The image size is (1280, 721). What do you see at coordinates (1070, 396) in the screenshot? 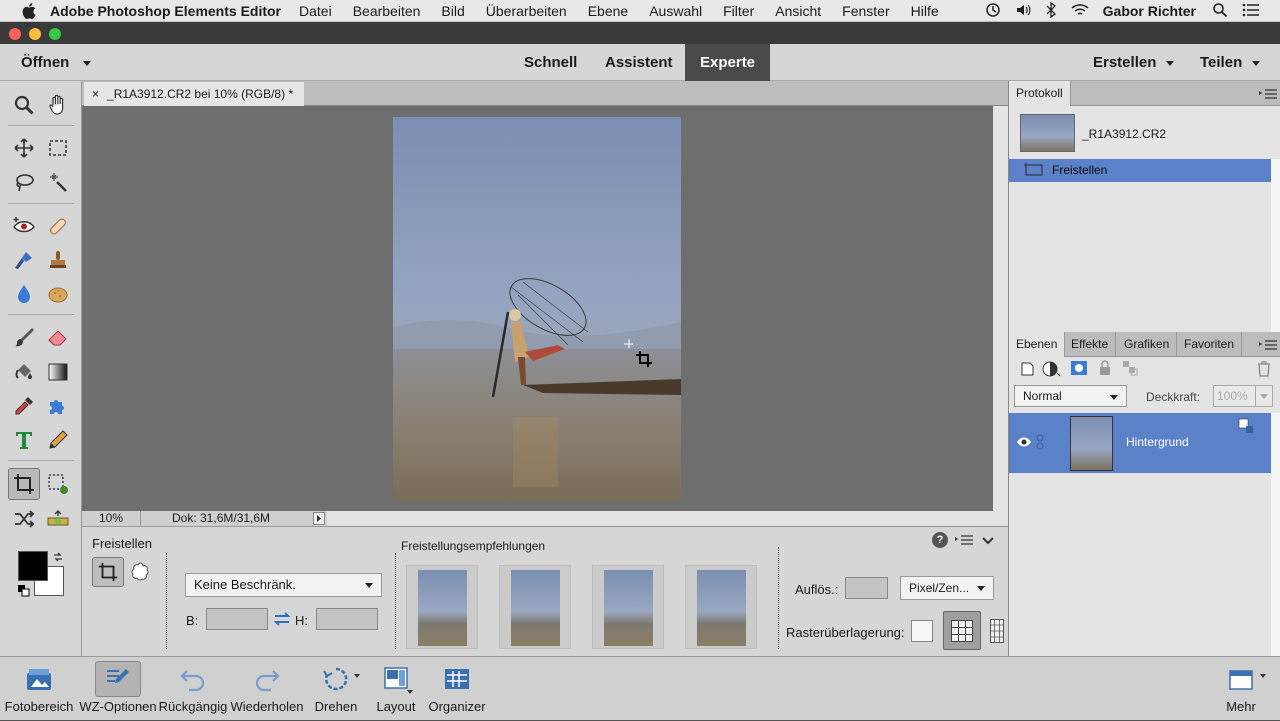
I see `blend-mode-dropdown: Normal` at bounding box center [1070, 396].